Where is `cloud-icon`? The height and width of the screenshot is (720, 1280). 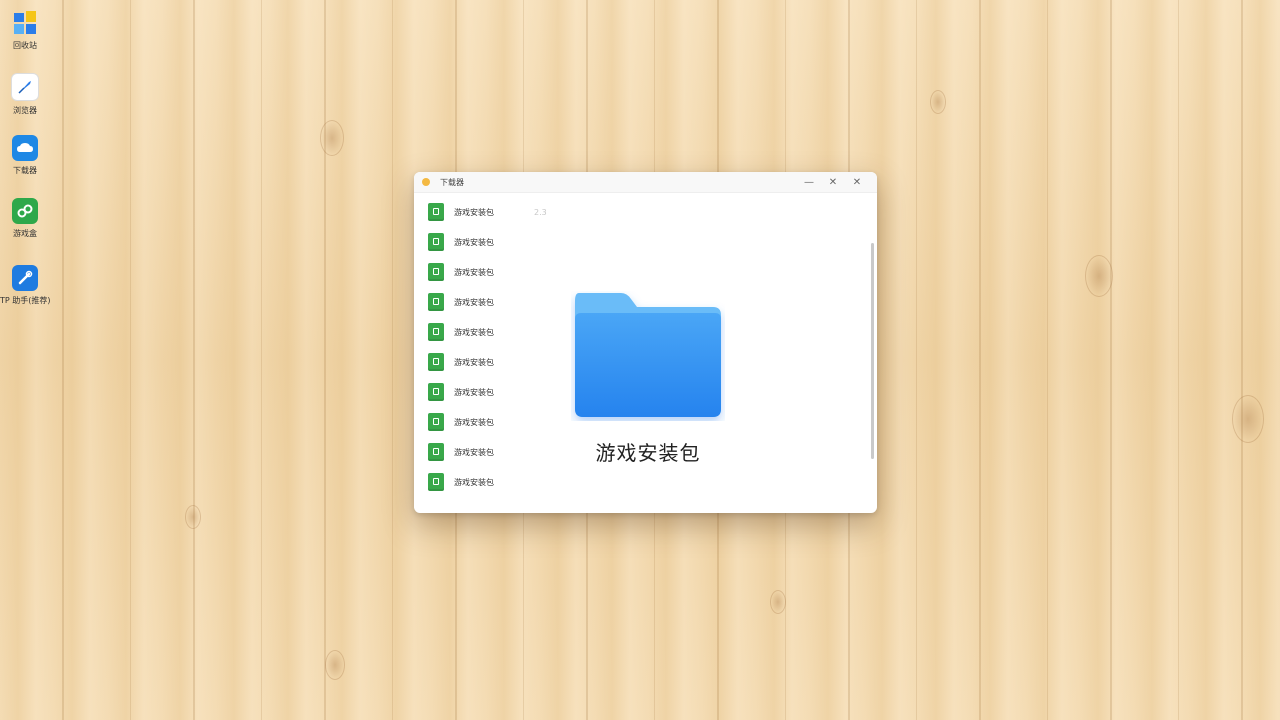
cloud-icon is located at coordinates (25, 148).